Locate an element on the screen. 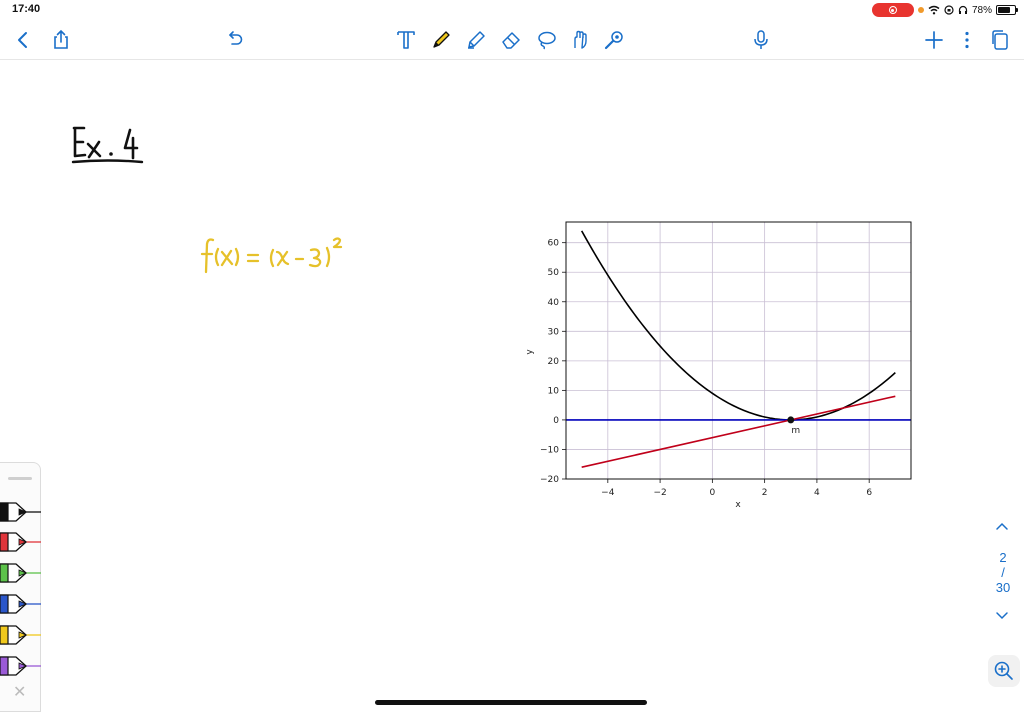 The height and width of the screenshot is (712, 1024). pen-green is located at coordinates (20, 573).